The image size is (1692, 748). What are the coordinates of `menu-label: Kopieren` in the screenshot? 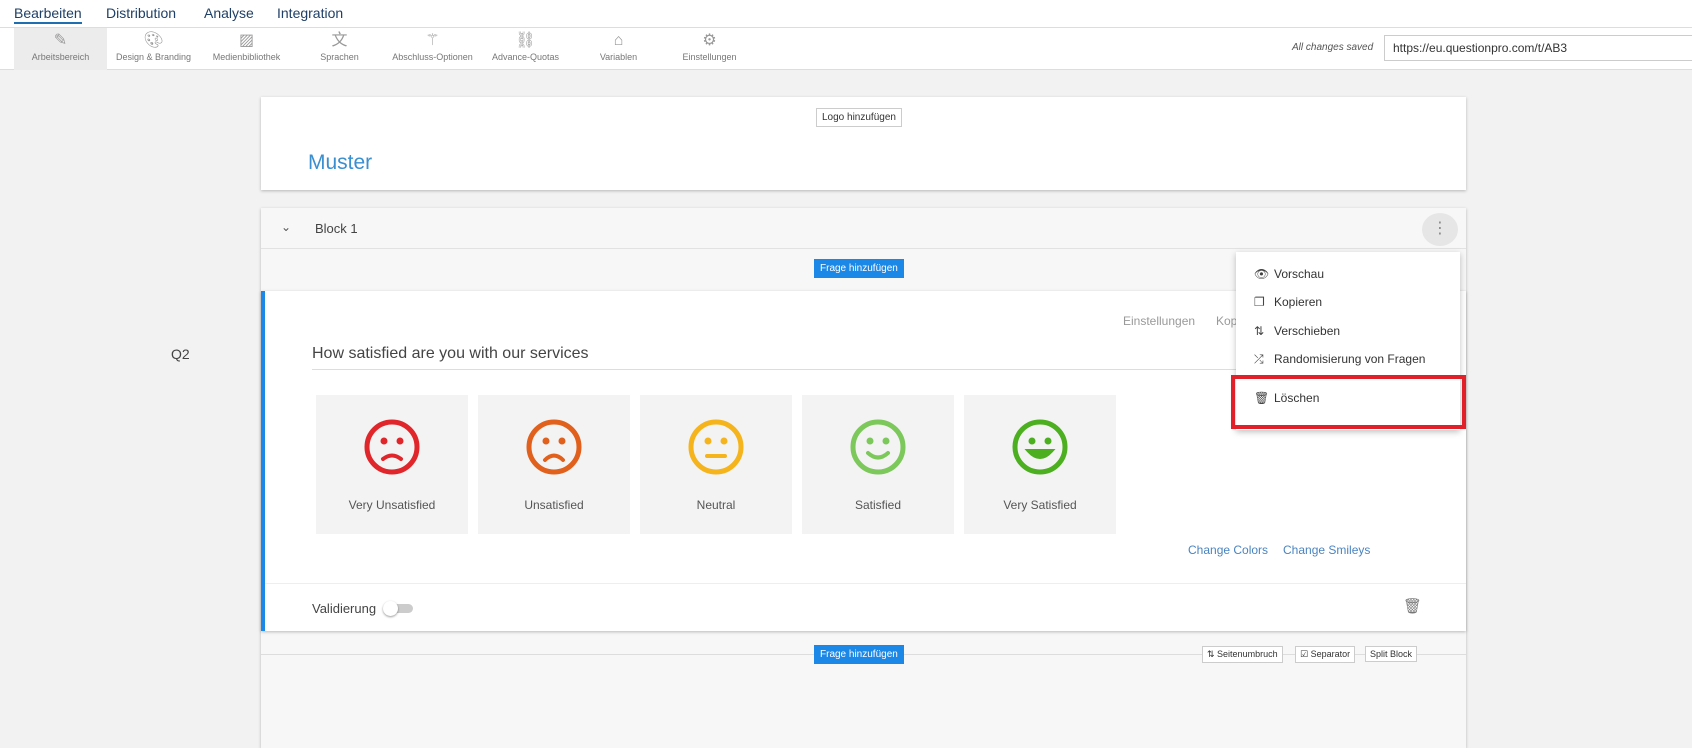 It's located at (1298, 302).